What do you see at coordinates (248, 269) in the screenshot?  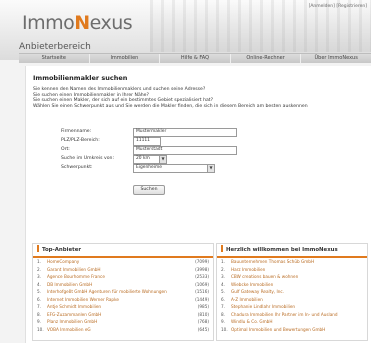 I see `item-link: Harz Immobilien` at bounding box center [248, 269].